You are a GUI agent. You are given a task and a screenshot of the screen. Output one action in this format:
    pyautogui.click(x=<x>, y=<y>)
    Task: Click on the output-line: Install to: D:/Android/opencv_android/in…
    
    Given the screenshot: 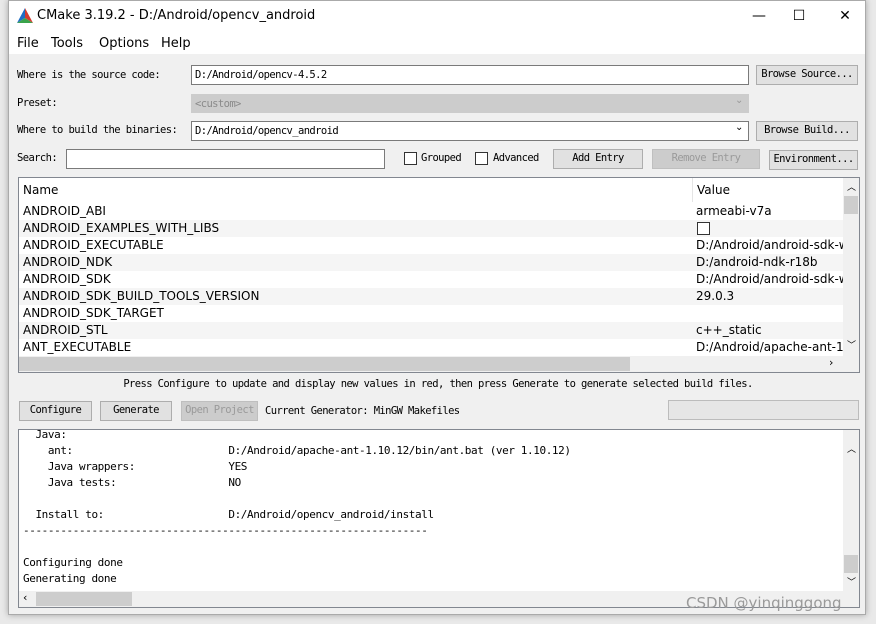 What is the action you would take?
    pyautogui.click(x=228, y=514)
    